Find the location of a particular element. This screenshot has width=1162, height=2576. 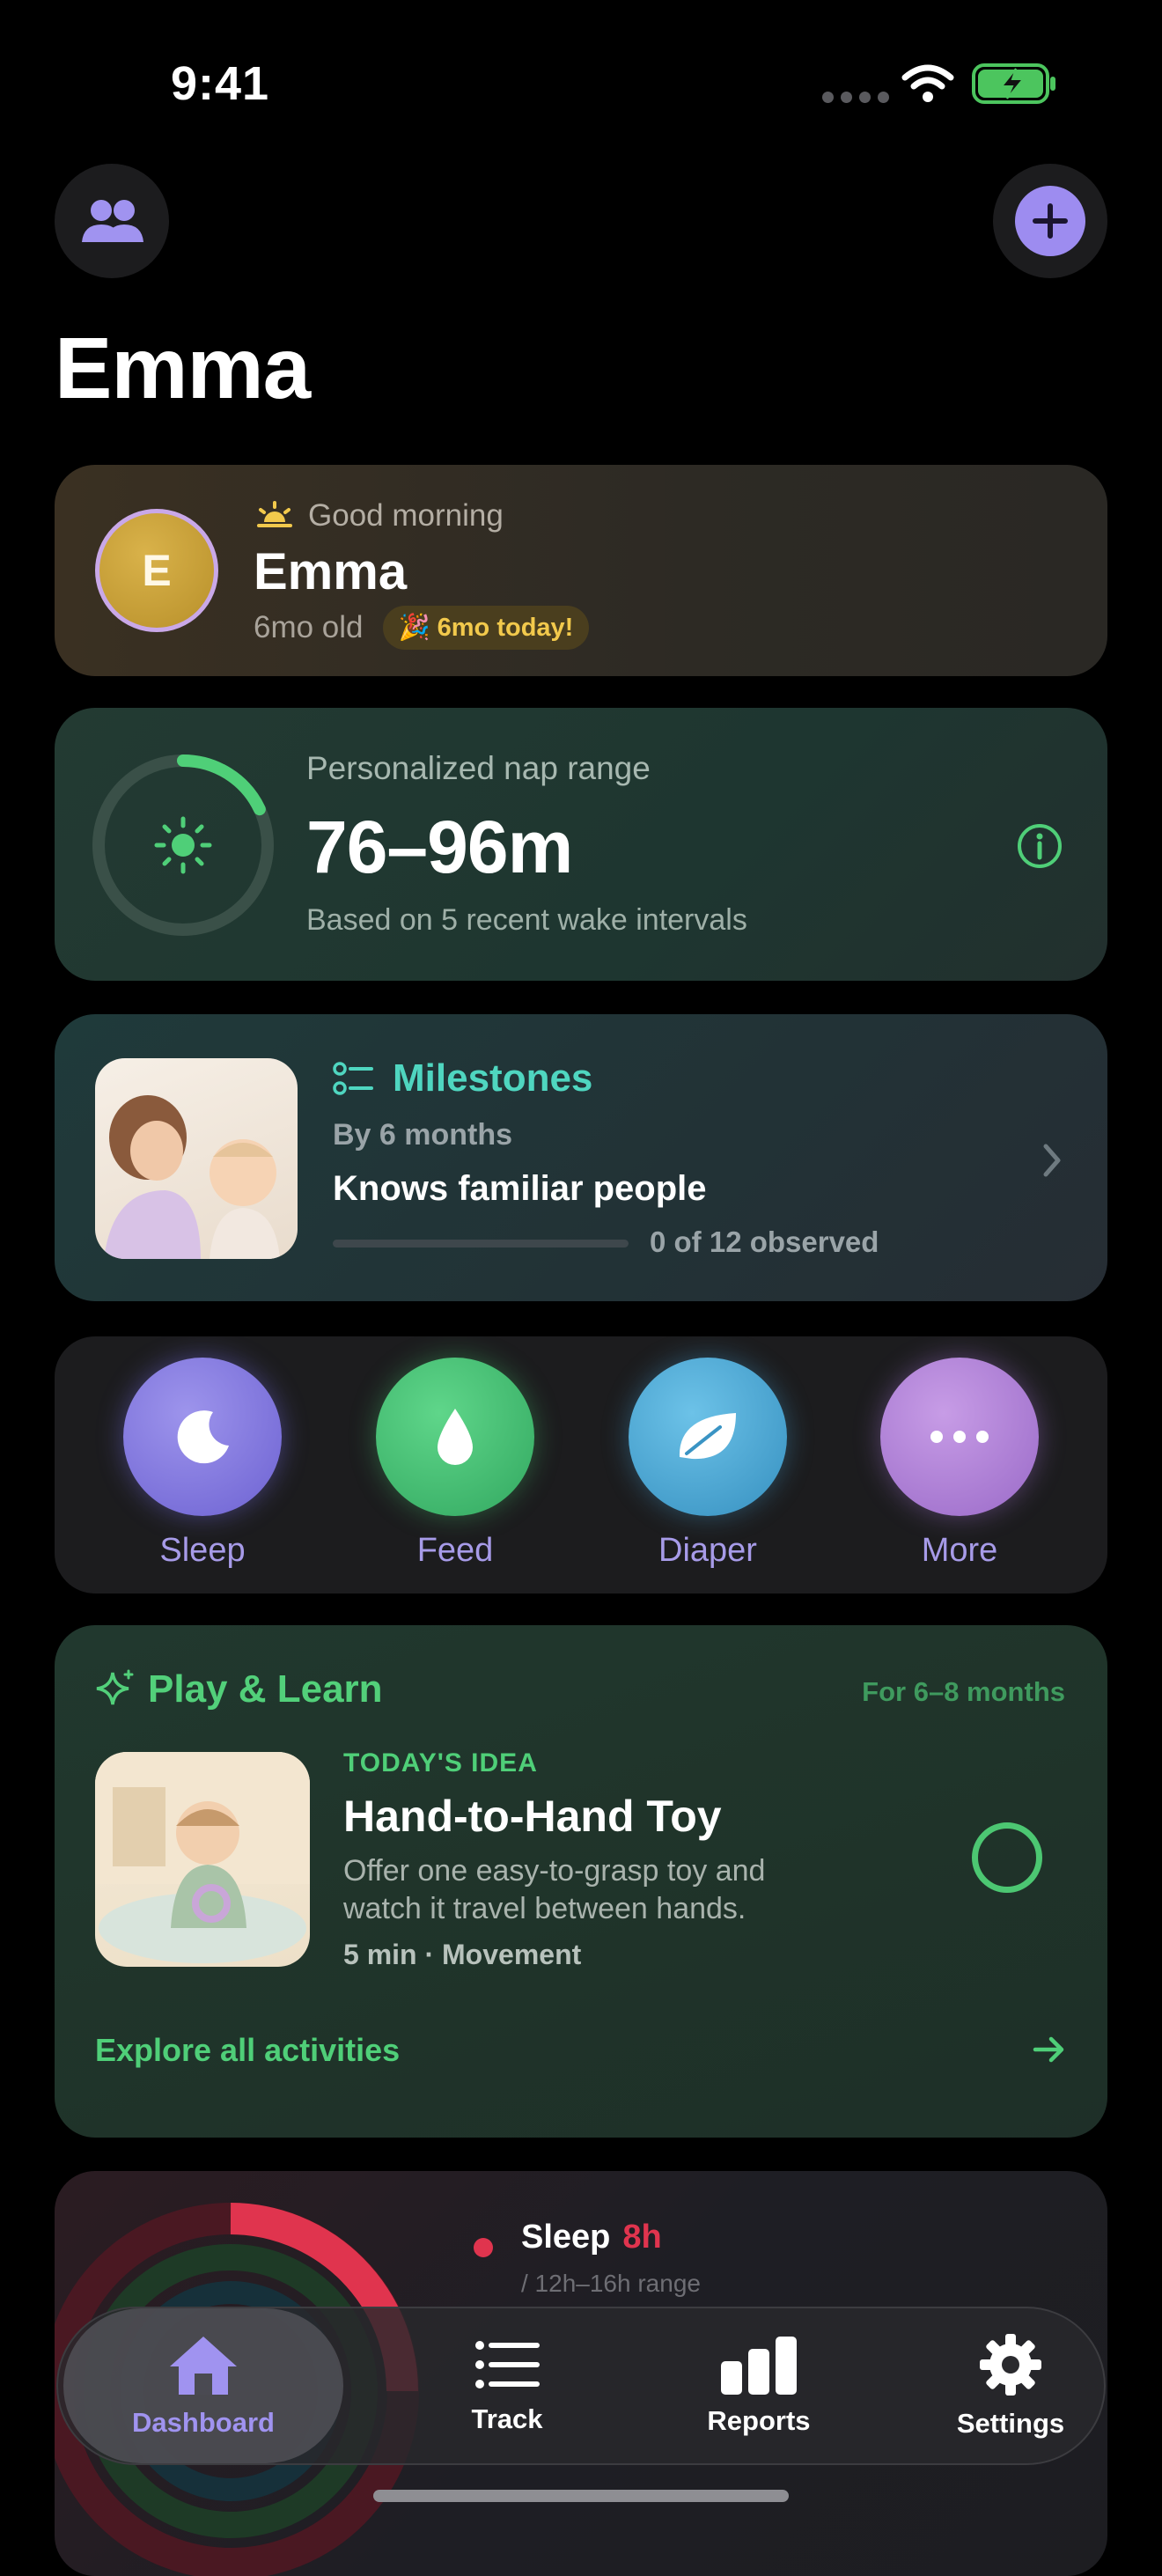

status-time: 9:41 is located at coordinates (220, 83).